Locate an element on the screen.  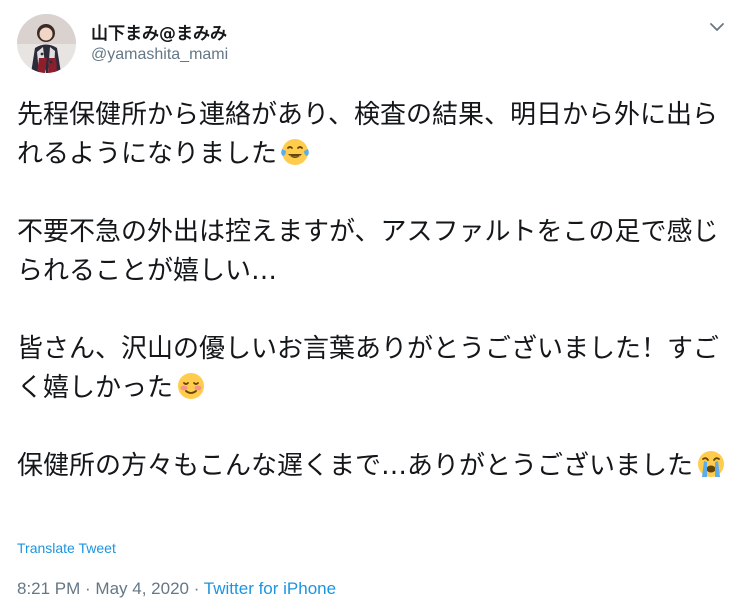
display-name: 山下まみ@まみみ is located at coordinates (159, 31).